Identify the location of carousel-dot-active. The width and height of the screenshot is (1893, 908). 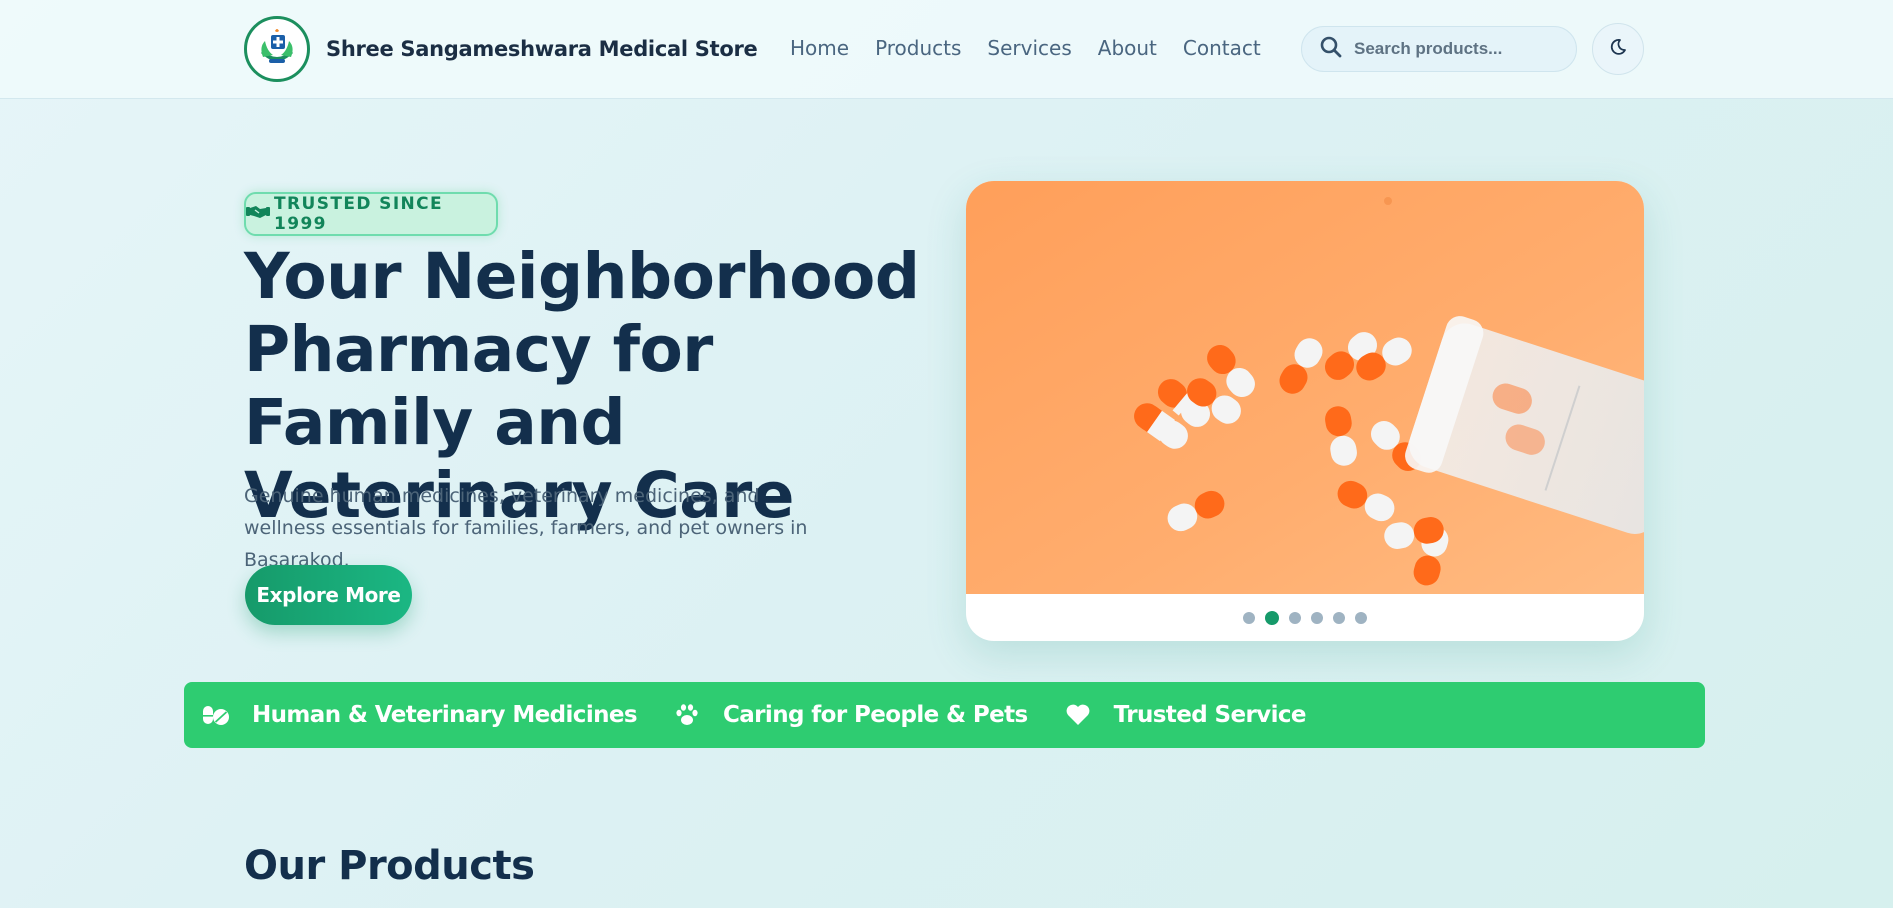
(1272, 618).